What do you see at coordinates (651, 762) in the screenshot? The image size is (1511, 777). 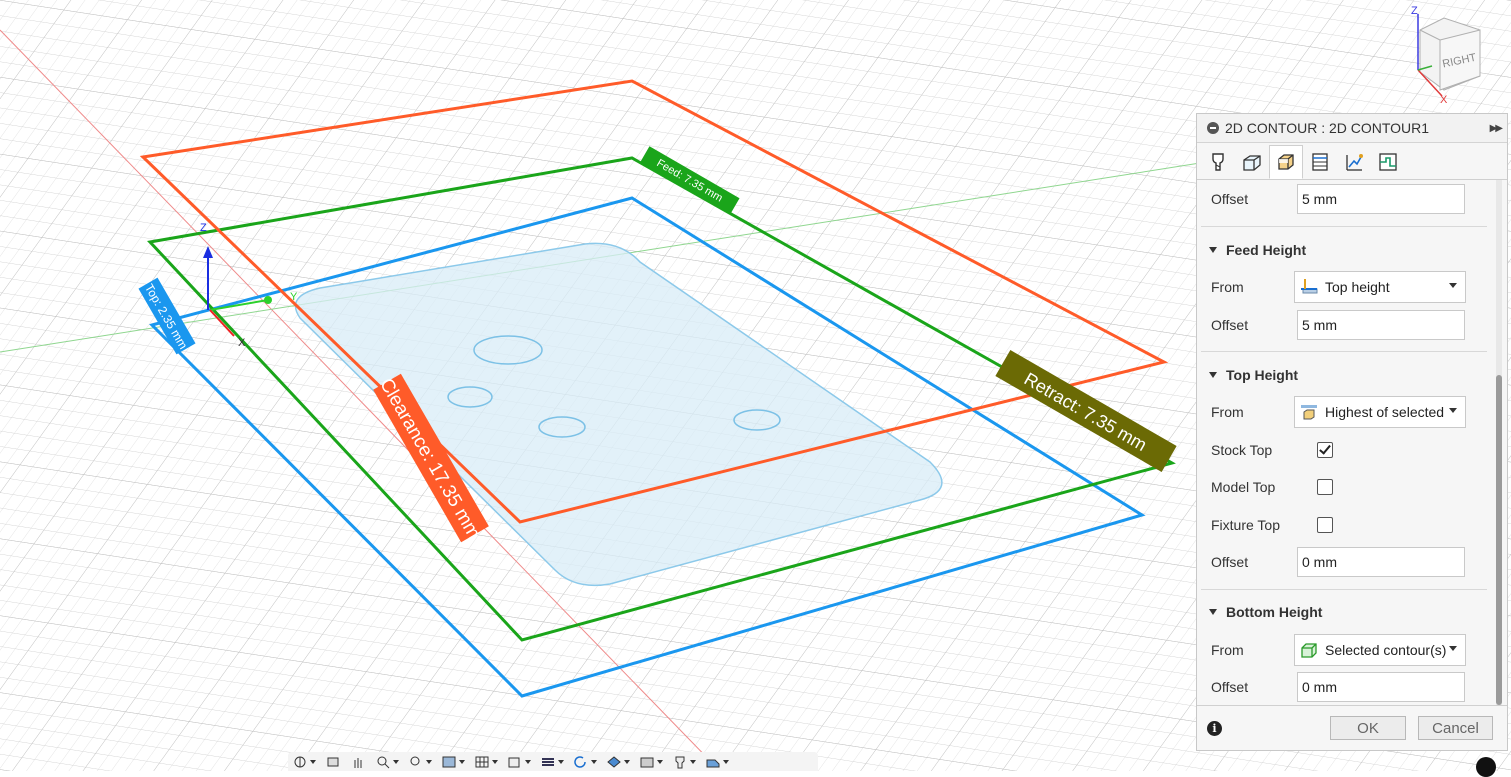 I see `camera-tool` at bounding box center [651, 762].